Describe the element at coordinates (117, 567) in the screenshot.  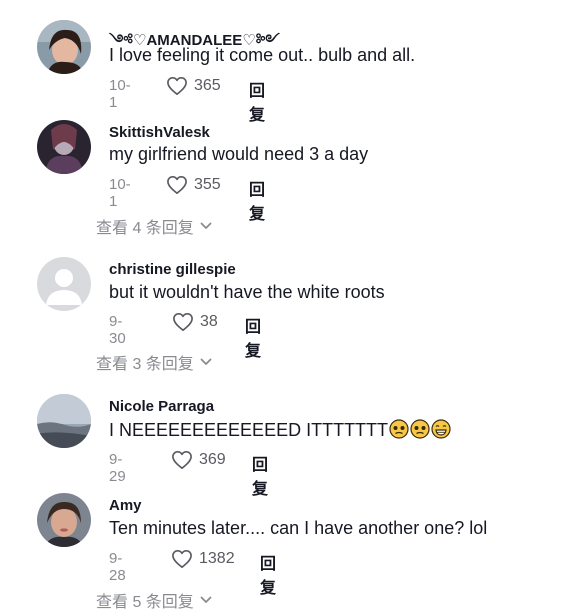
I see `comment-date: 9-28` at that location.